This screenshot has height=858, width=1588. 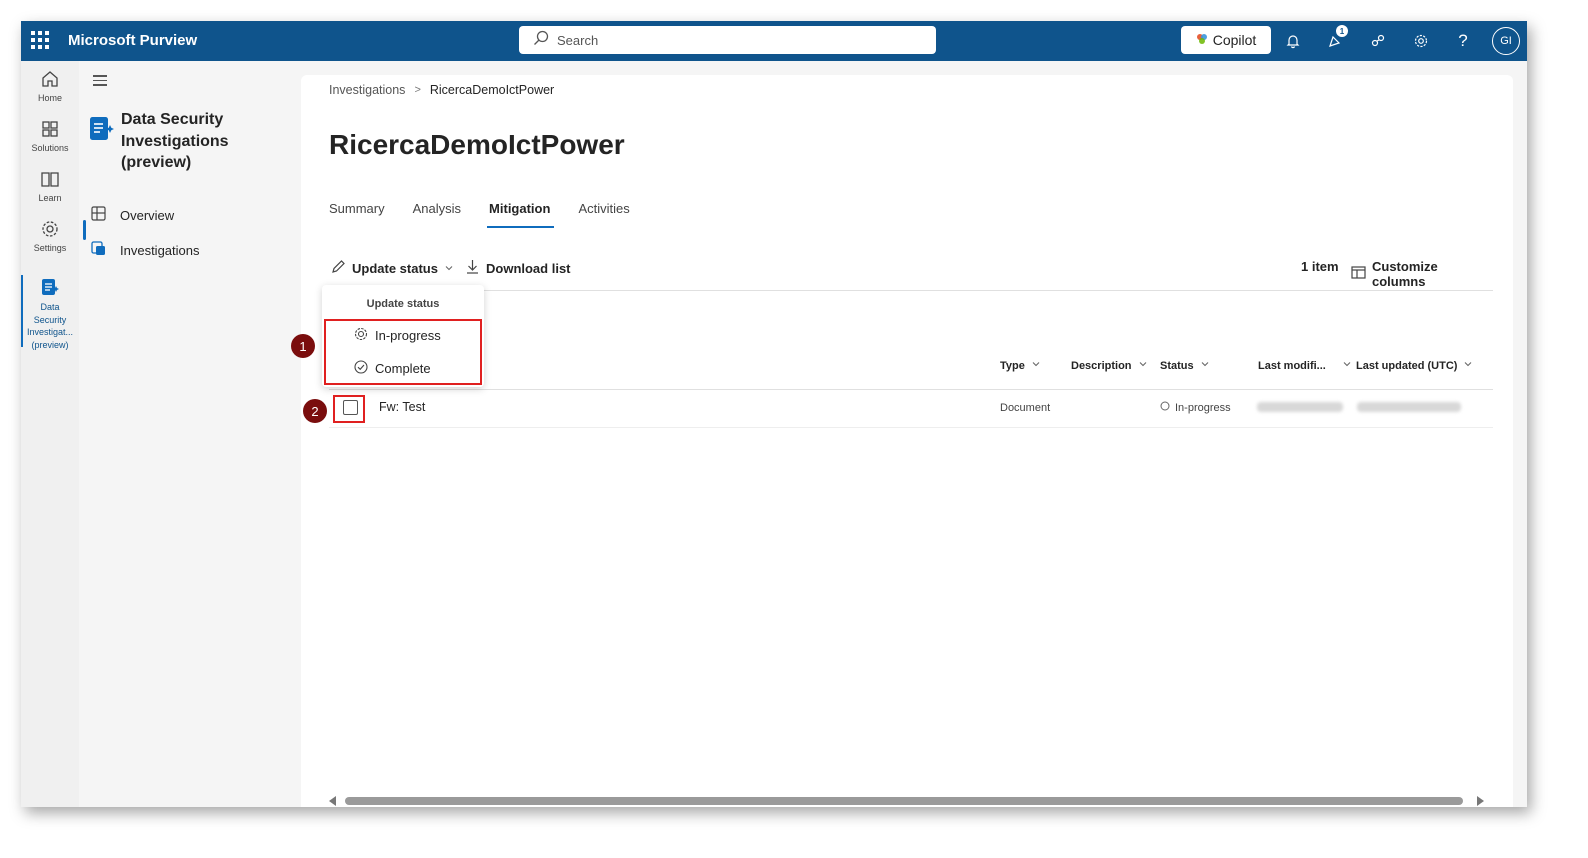 What do you see at coordinates (147, 215) in the screenshot?
I see `nav-item-label: Overview` at bounding box center [147, 215].